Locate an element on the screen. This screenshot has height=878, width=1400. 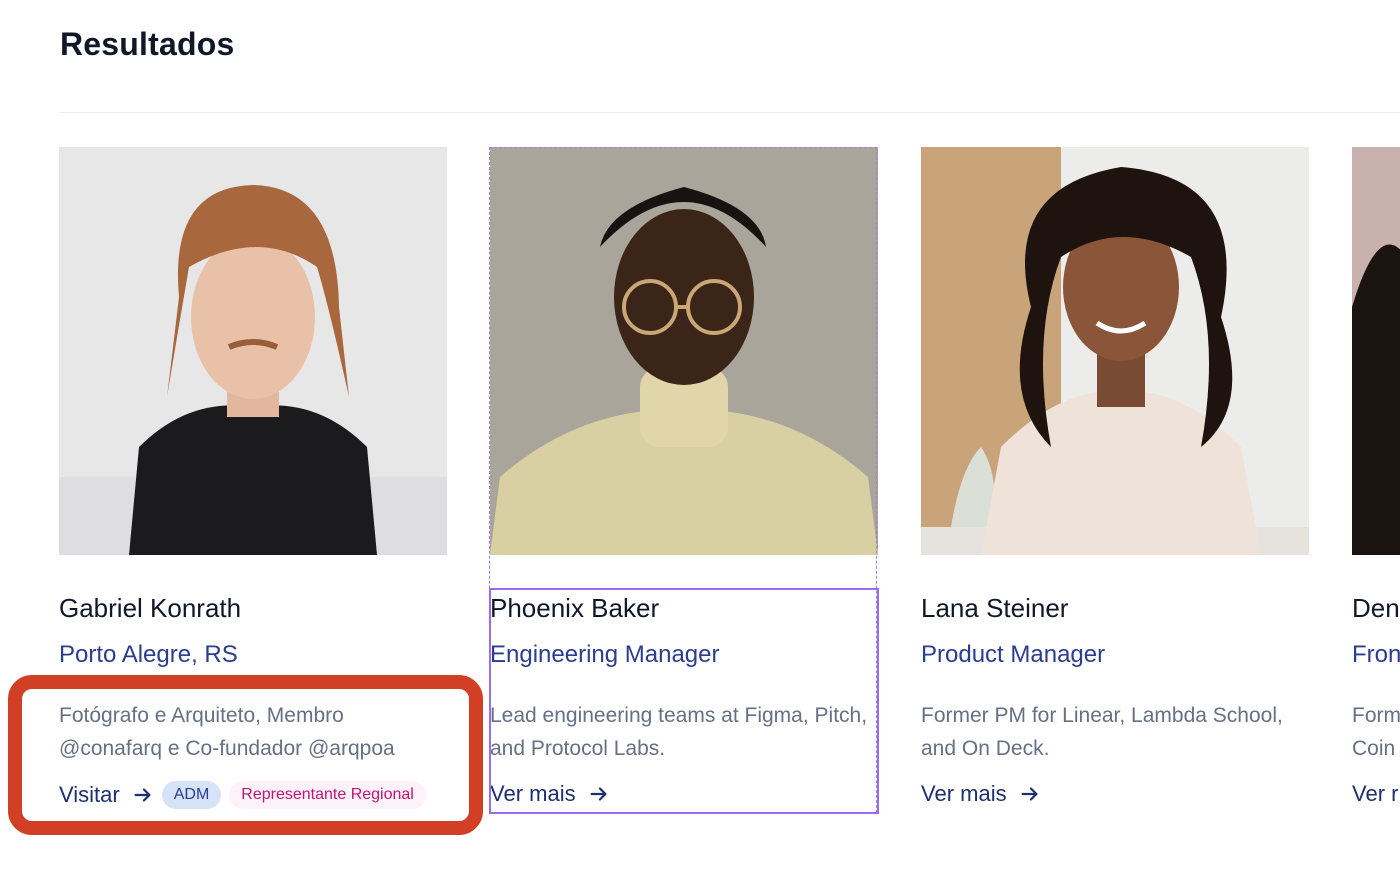
see-more-label: Ver r is located at coordinates (1375, 793).